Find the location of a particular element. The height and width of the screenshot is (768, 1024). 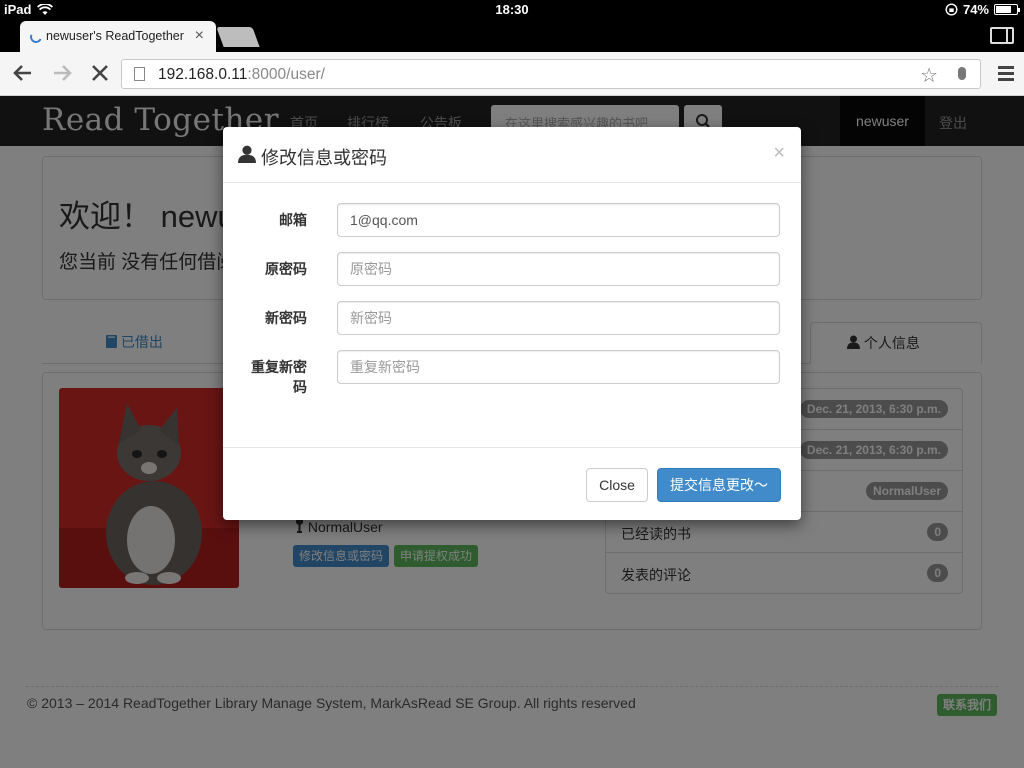

browser-toolbar: 192.168.0.11:8000/user/ ☆ is located at coordinates (512, 74).